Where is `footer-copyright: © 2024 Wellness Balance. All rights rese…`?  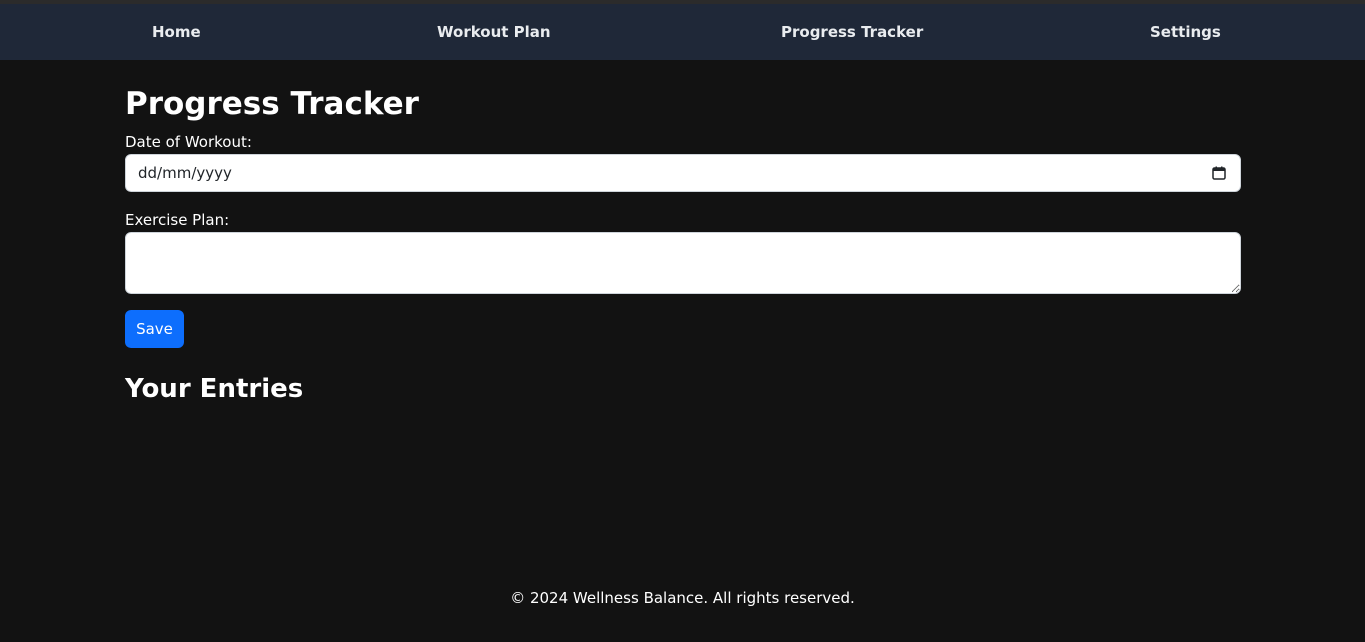 footer-copyright: © 2024 Wellness Balance. All rights rese… is located at coordinates (682, 598).